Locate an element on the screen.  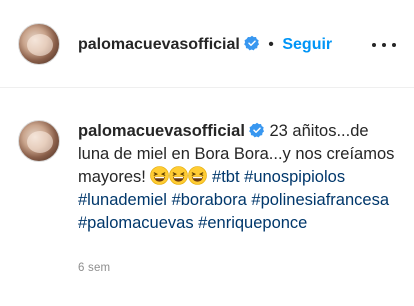
hashtag-link: #borabora is located at coordinates (209, 200).